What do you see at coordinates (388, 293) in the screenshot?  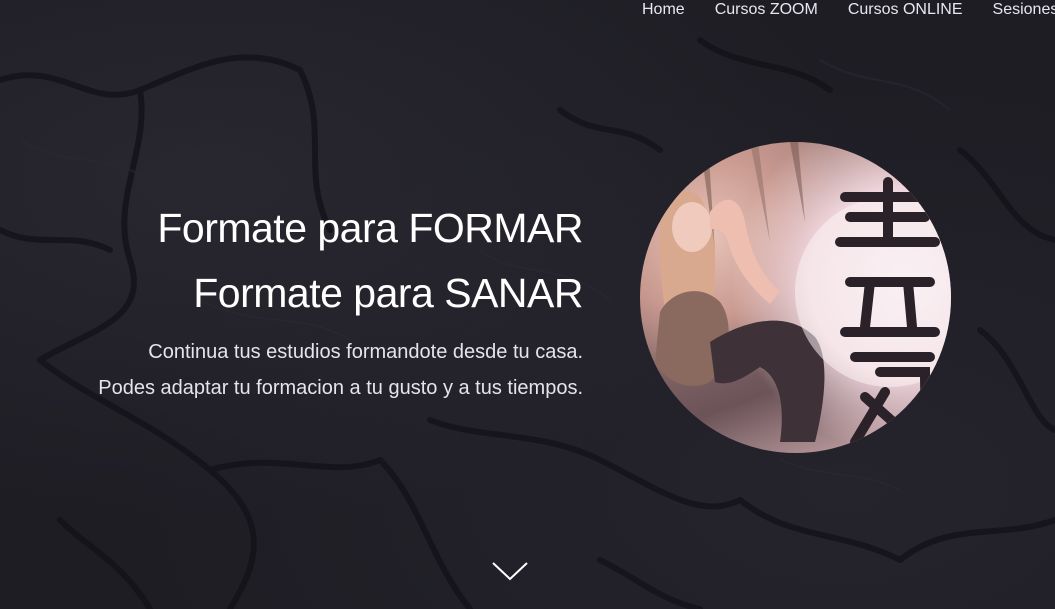 I see `headline-line-2: Formate para SANAR` at bounding box center [388, 293].